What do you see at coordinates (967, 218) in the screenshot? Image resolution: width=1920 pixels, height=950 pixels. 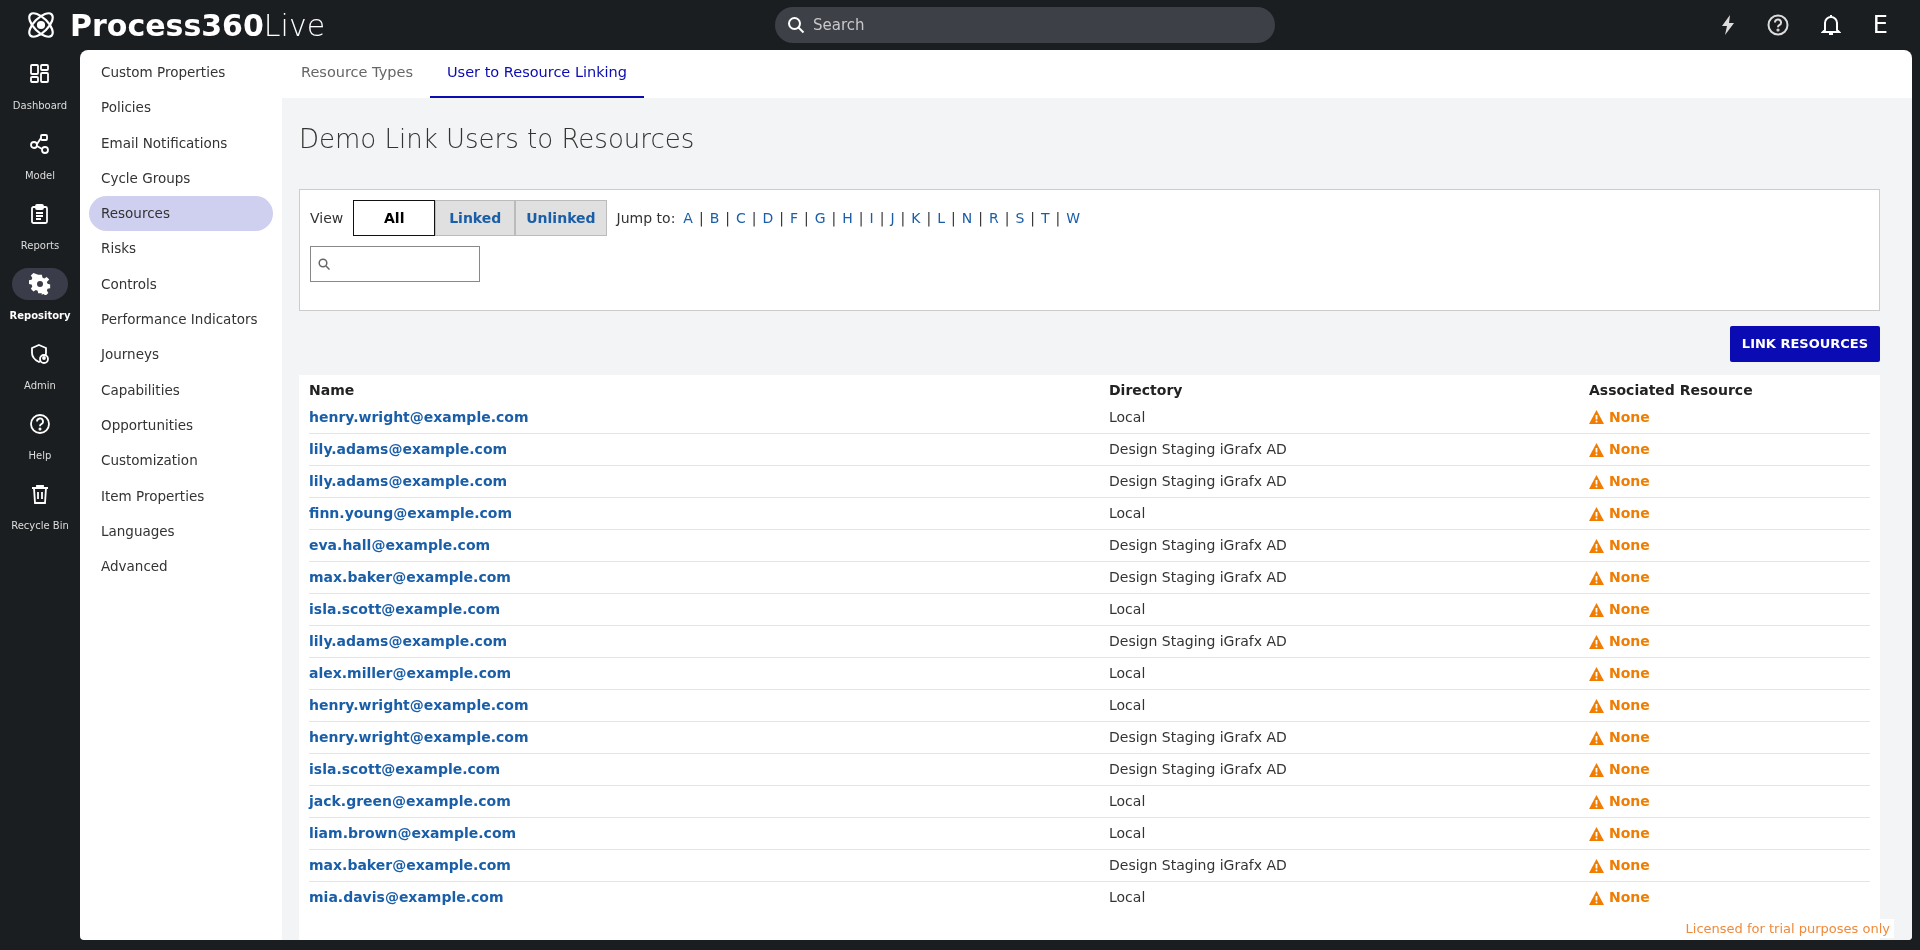 I see `letter-link: N` at bounding box center [967, 218].